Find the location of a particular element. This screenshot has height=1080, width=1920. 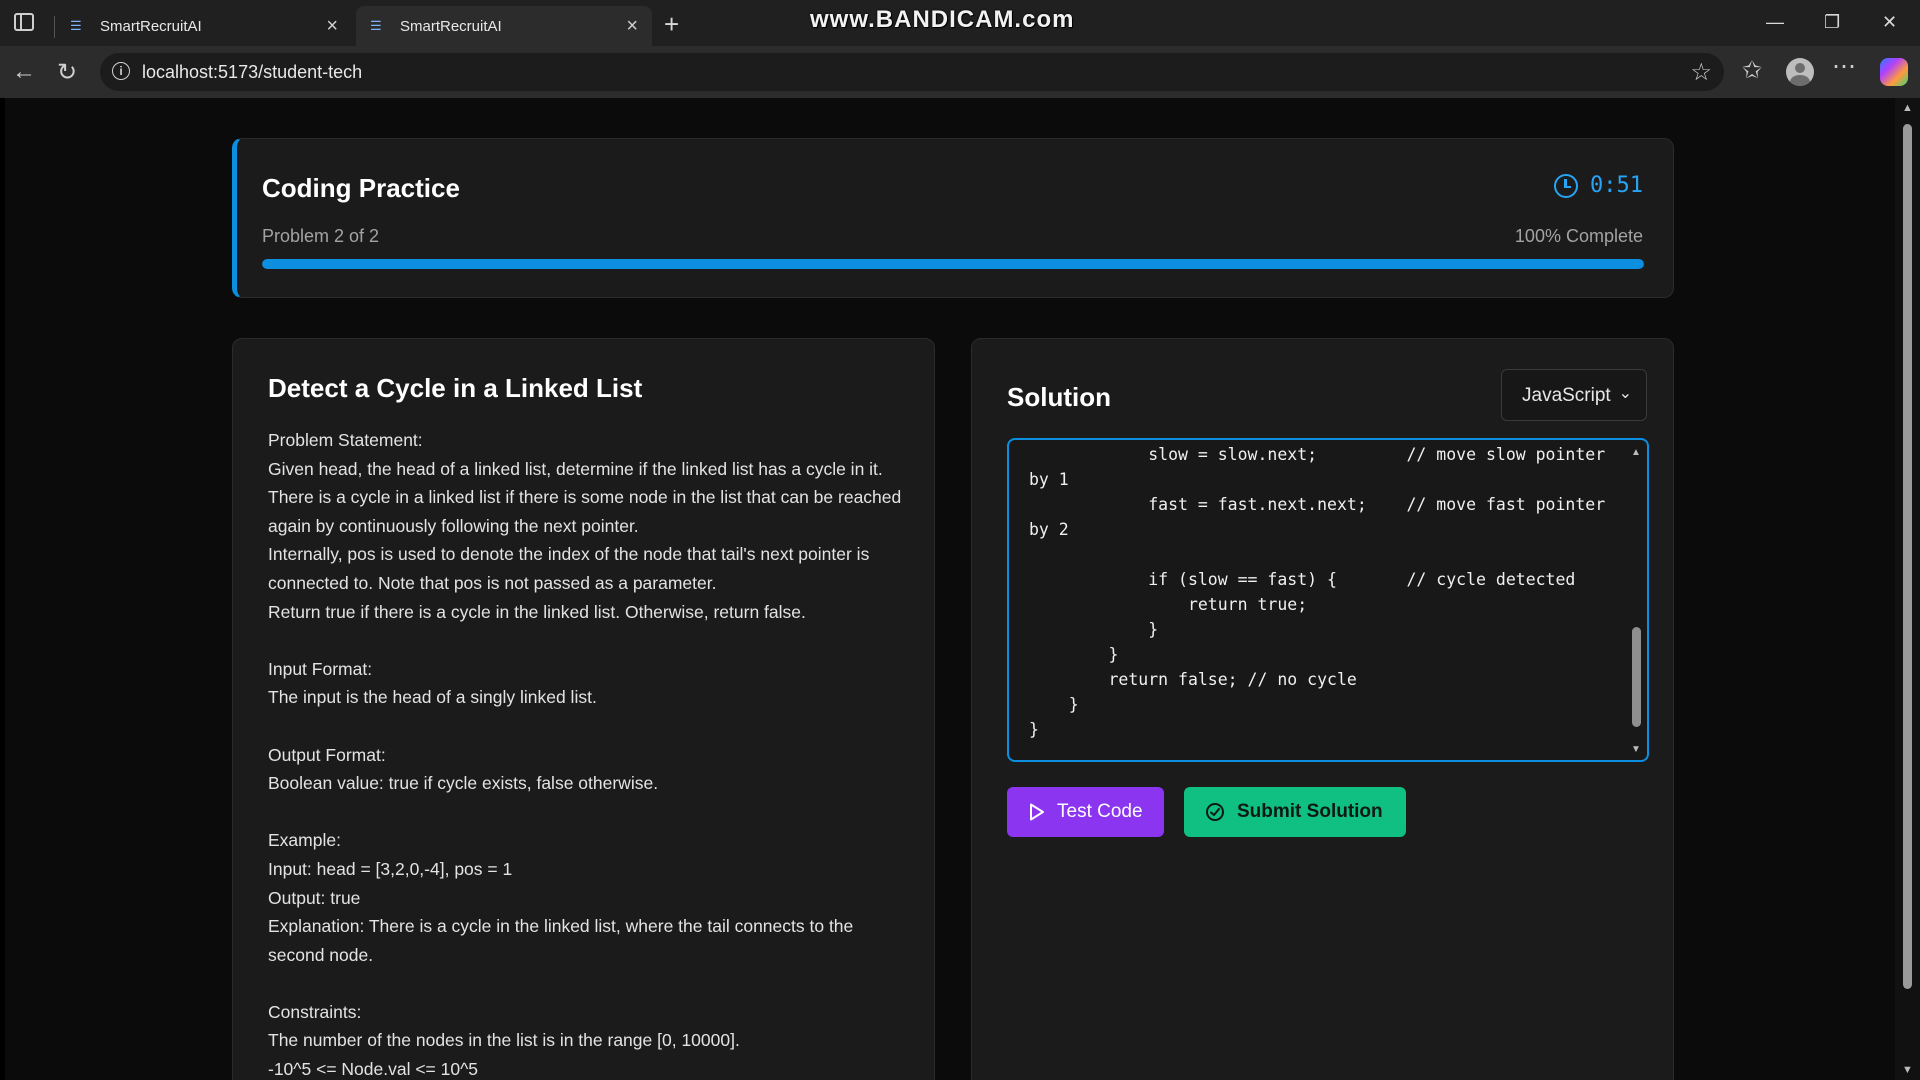

problem-line: Input Format: is located at coordinates (320, 668).